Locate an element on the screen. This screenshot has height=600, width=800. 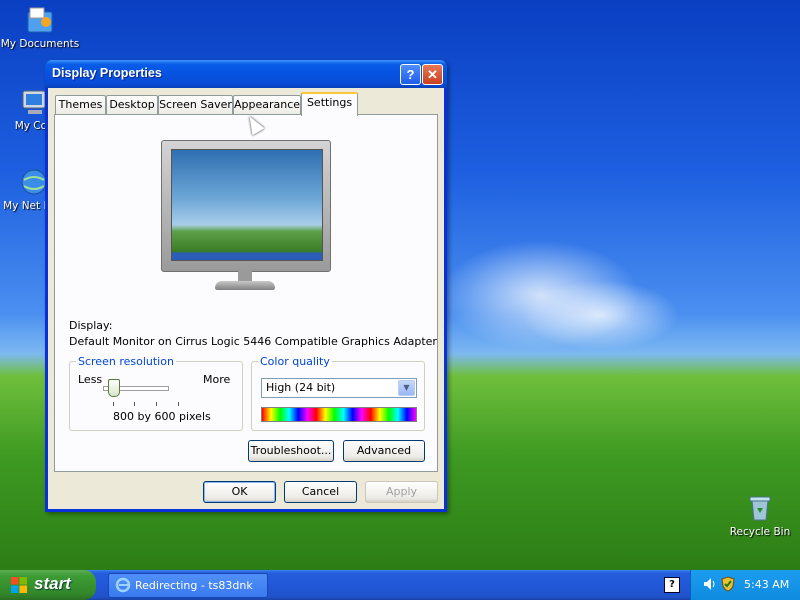
monitor-base is located at coordinates (245, 285).